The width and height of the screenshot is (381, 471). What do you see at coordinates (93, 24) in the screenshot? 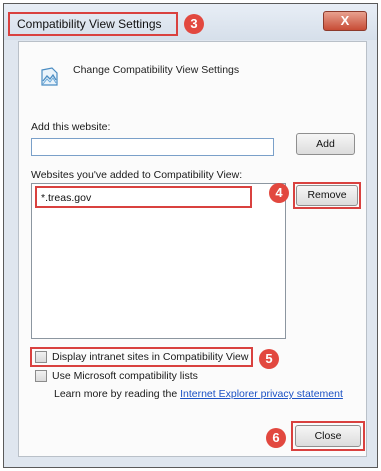
I see `callout-box-title` at bounding box center [93, 24].